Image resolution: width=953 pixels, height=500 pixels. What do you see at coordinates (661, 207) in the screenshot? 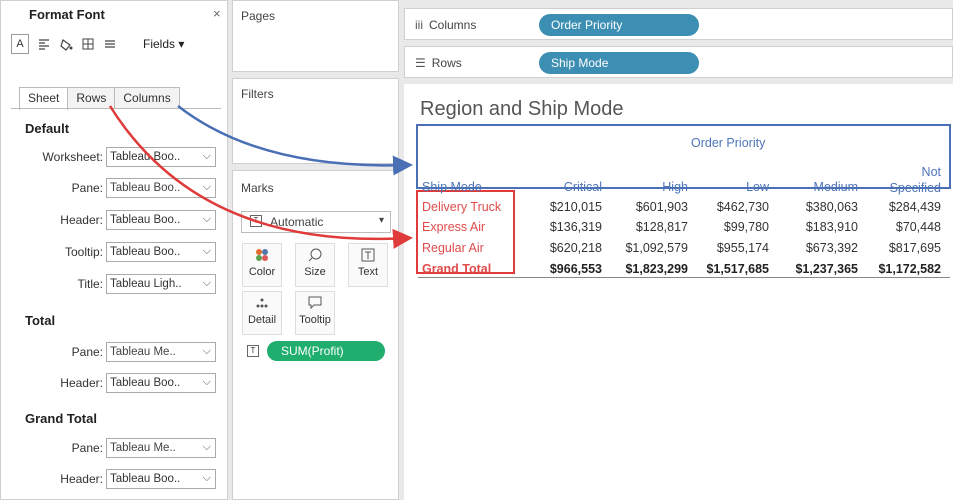
I see `table-cell: $601,903` at bounding box center [661, 207].